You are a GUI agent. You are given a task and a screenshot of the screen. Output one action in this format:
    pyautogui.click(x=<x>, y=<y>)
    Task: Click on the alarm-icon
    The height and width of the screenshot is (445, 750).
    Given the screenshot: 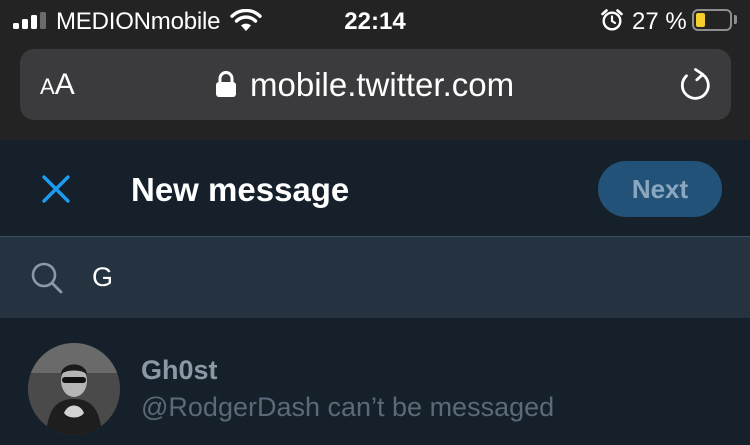 What is the action you would take?
    pyautogui.click(x=612, y=20)
    